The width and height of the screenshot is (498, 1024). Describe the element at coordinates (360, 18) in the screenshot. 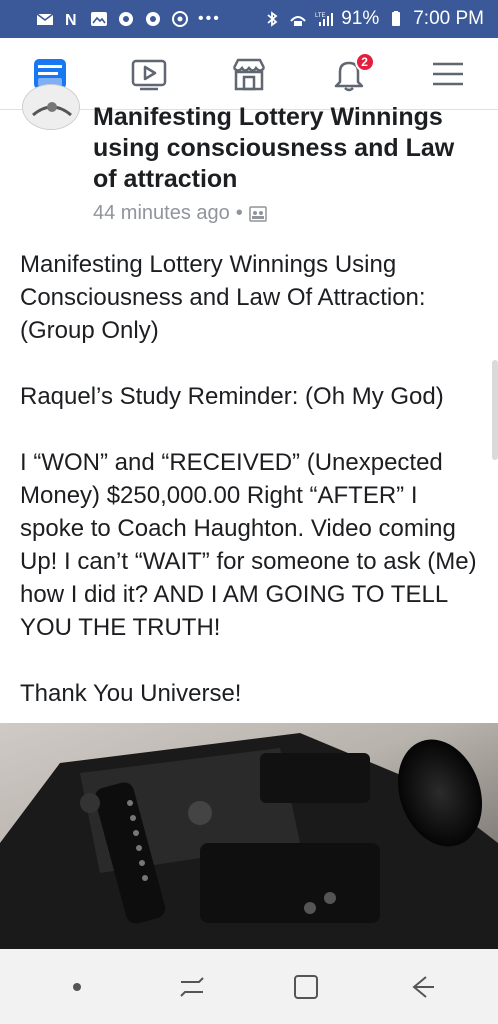

I see `battery-percent: 91%` at that location.